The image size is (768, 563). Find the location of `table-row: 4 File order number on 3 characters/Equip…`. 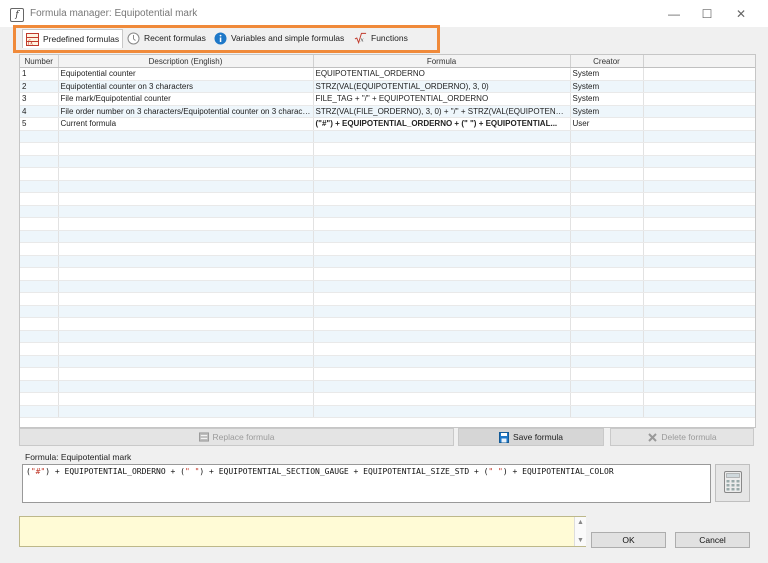

table-row: 4 File order number on 3 characters/Equip… is located at coordinates (387, 111).